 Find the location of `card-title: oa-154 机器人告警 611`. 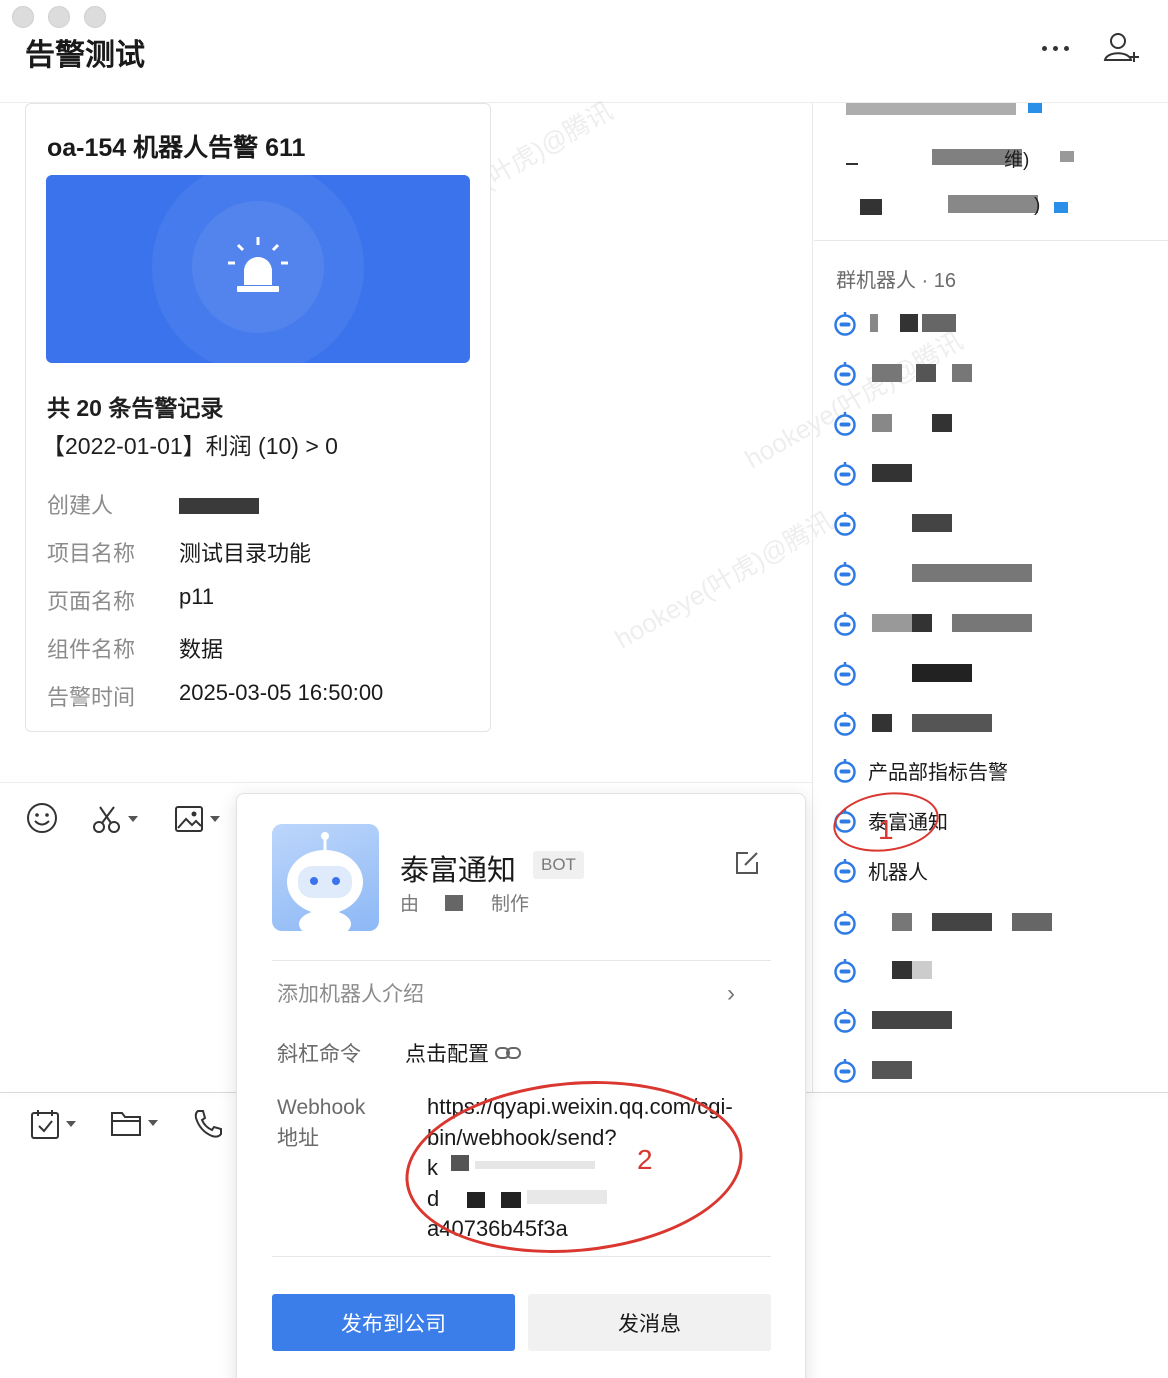

card-title: oa-154 机器人告警 611 is located at coordinates (176, 148).